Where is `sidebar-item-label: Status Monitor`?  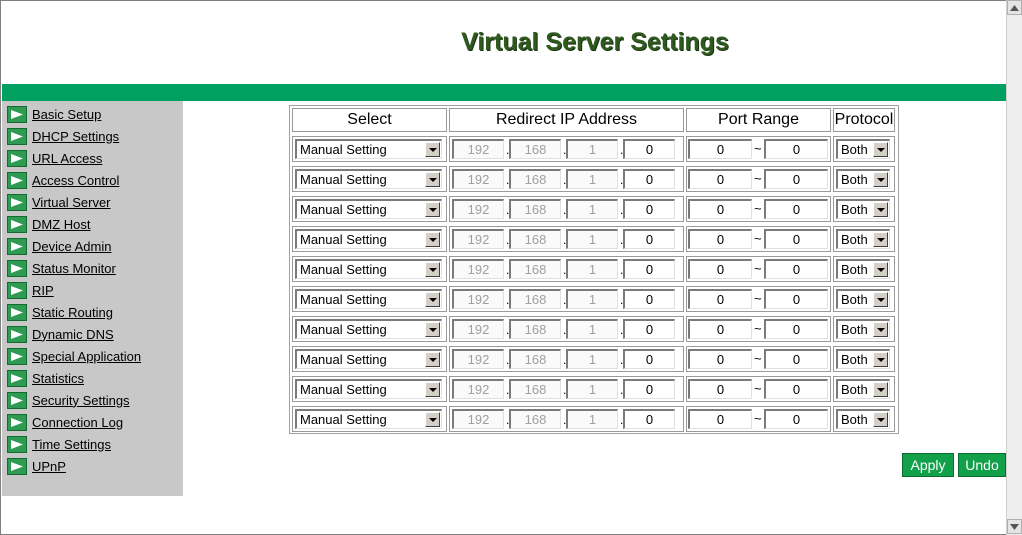 sidebar-item-label: Status Monitor is located at coordinates (74, 268).